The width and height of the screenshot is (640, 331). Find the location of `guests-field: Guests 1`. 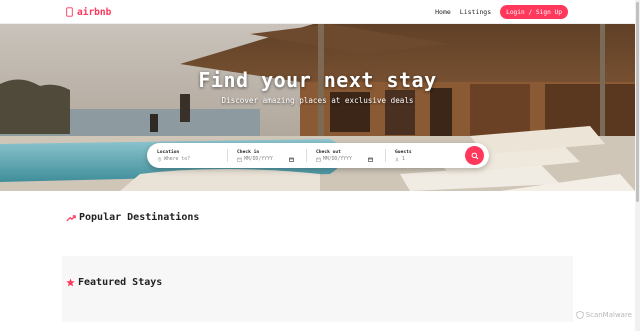

guests-field: Guests 1 is located at coordinates (425, 155).